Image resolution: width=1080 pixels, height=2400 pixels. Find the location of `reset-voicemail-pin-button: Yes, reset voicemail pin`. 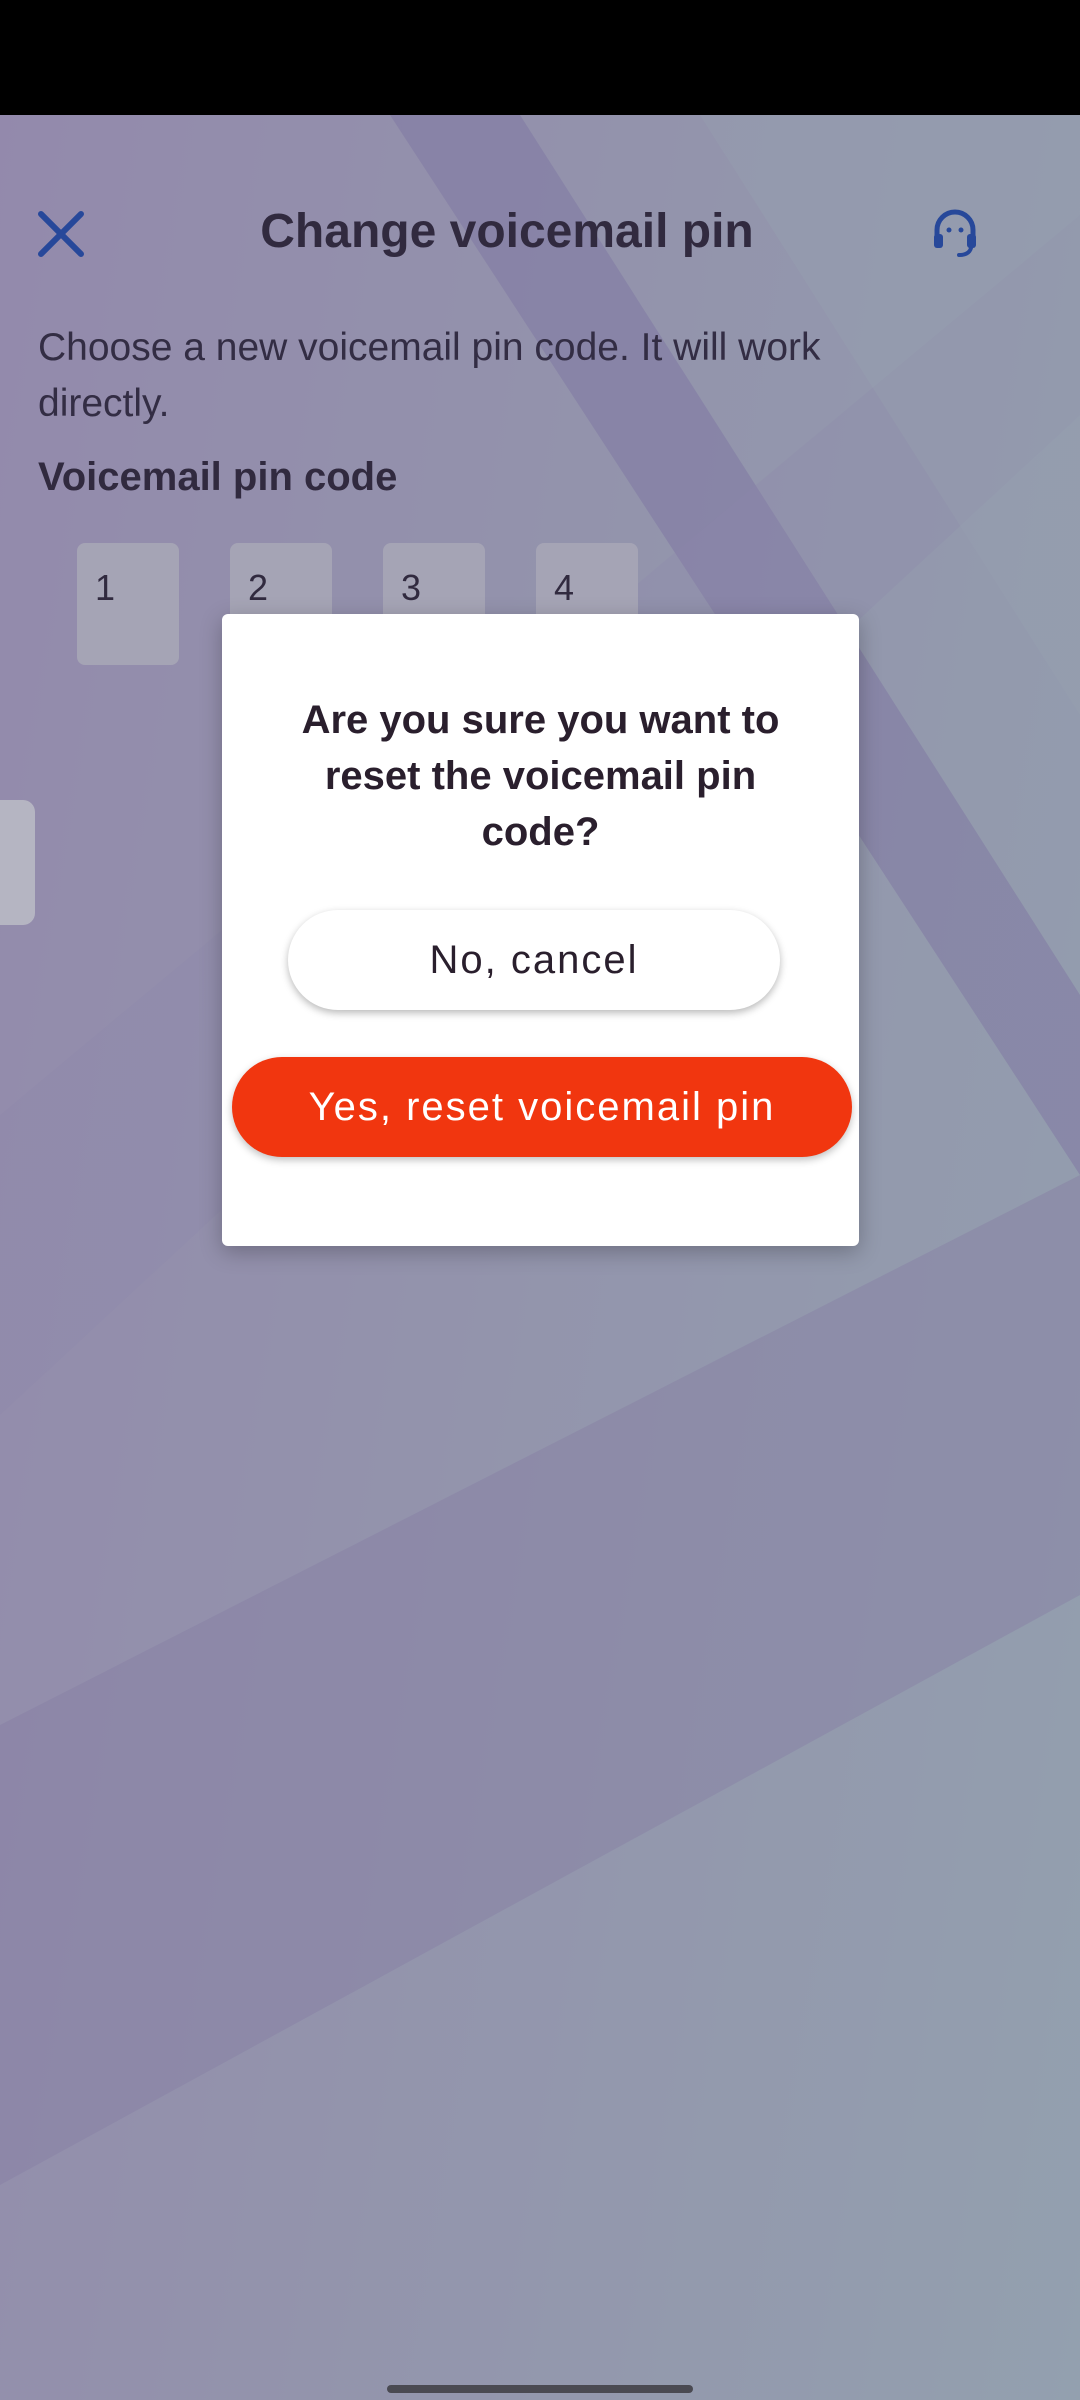

reset-voicemail-pin-button: Yes, reset voicemail pin is located at coordinates (542, 1107).